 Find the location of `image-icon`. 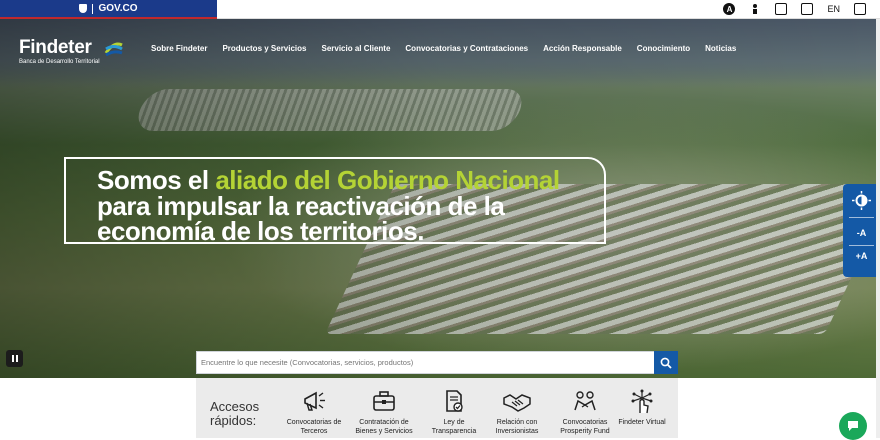

image-icon is located at coordinates (807, 9).